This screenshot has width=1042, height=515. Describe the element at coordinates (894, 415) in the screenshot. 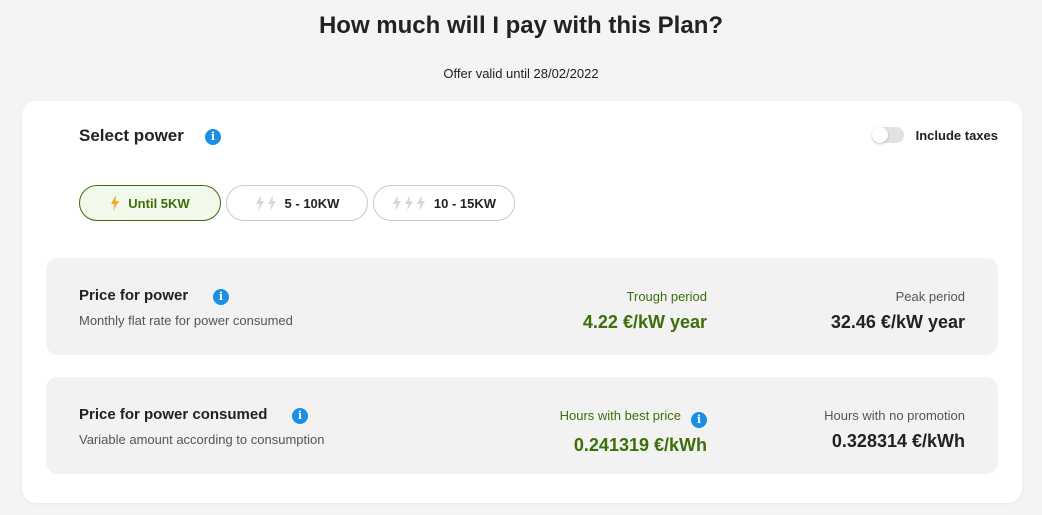

I see `no-promotion-label: Hours with no promotion` at that location.